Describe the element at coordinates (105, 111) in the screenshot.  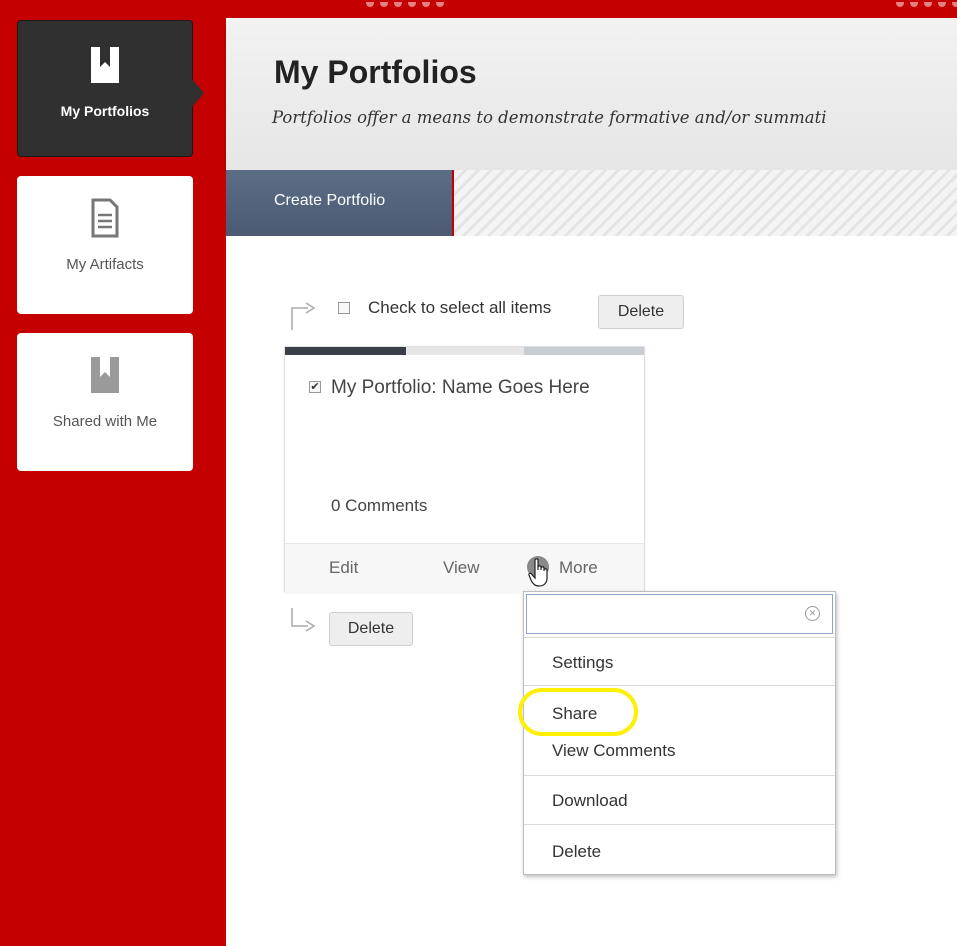
I see `sidebar-item-label: My Portfolios` at that location.